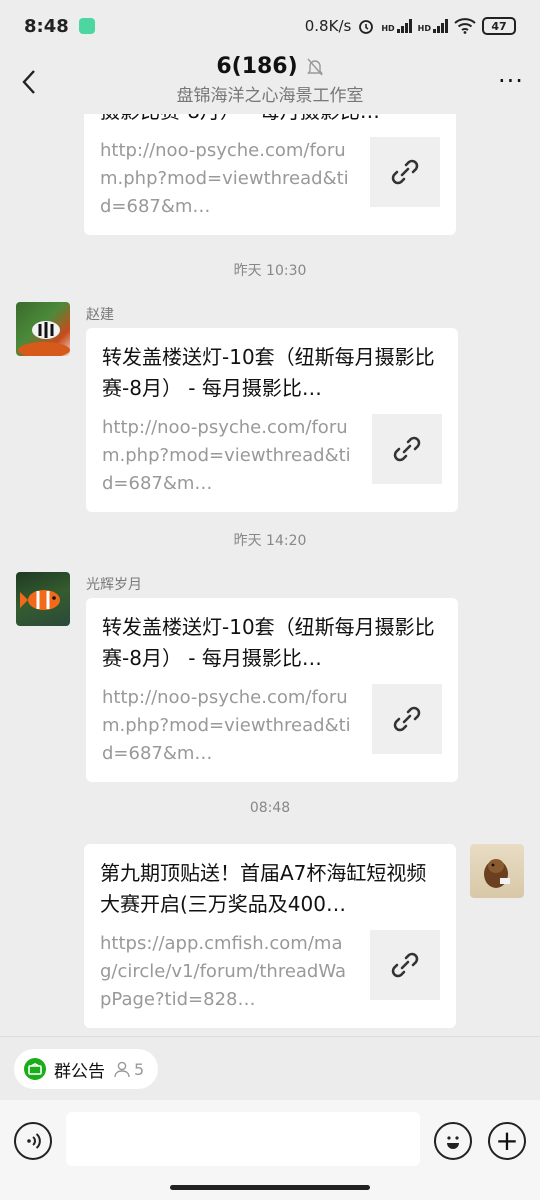  What do you see at coordinates (366, 27) in the screenshot?
I see `alarm-icon` at bounding box center [366, 27].